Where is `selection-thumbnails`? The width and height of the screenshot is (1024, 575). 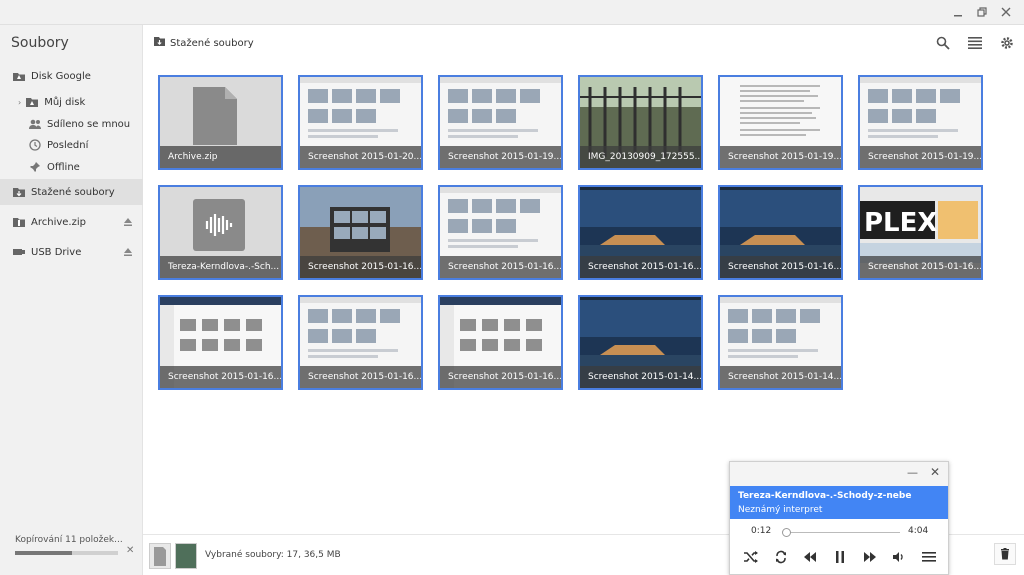
selection-thumbnails is located at coordinates (175, 556).